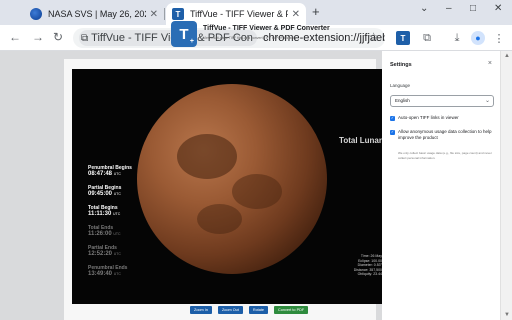  Describe the element at coordinates (230, 310) in the screenshot. I see `zoom-out-button: Zoom Out` at that location.